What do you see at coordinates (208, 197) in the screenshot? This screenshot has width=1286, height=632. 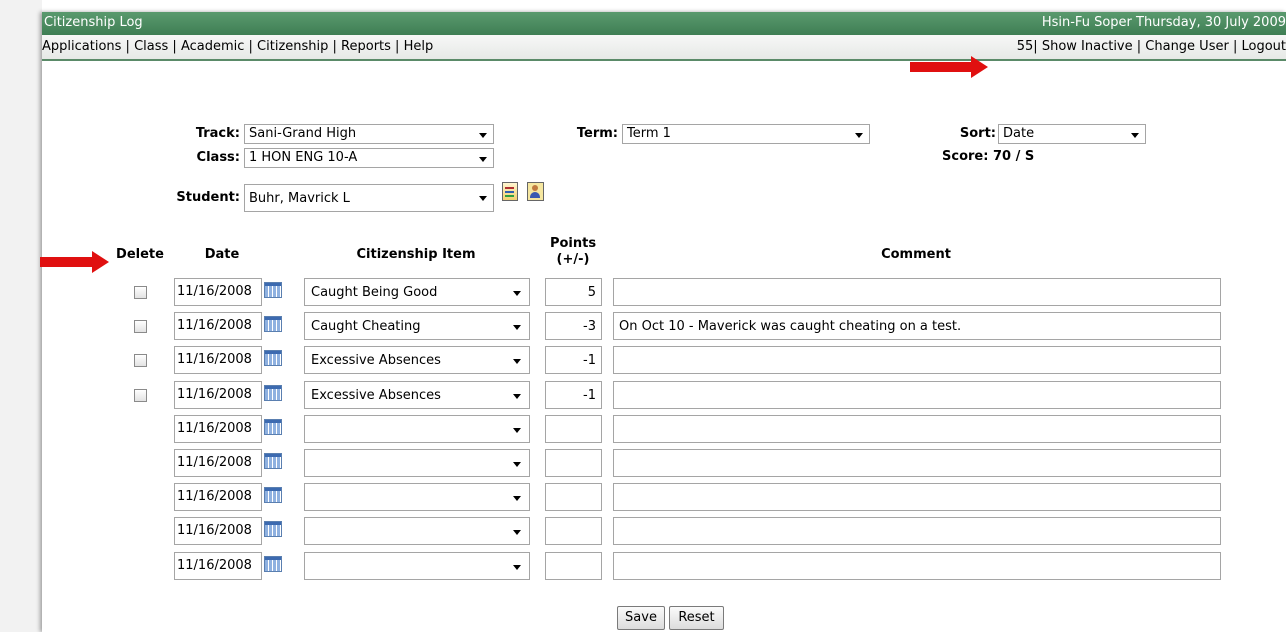 I see `student-label: Student:` at bounding box center [208, 197].